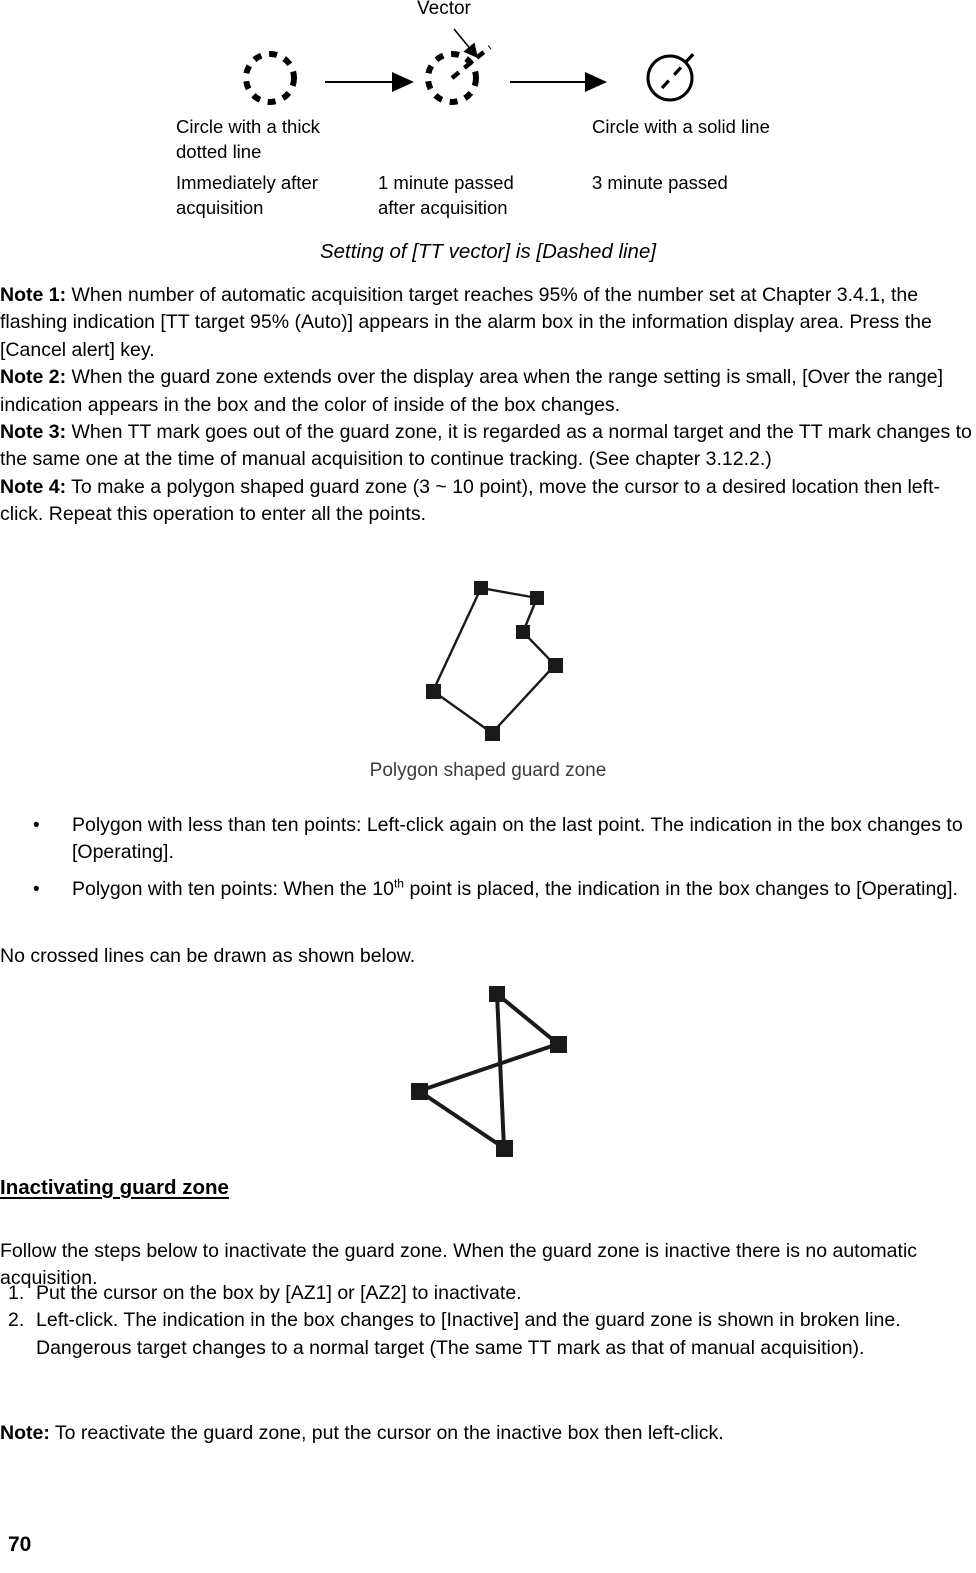 Image resolution: width=976 pixels, height=1573 pixels. What do you see at coordinates (444, 9) in the screenshot?
I see `vector-label: Vector` at bounding box center [444, 9].